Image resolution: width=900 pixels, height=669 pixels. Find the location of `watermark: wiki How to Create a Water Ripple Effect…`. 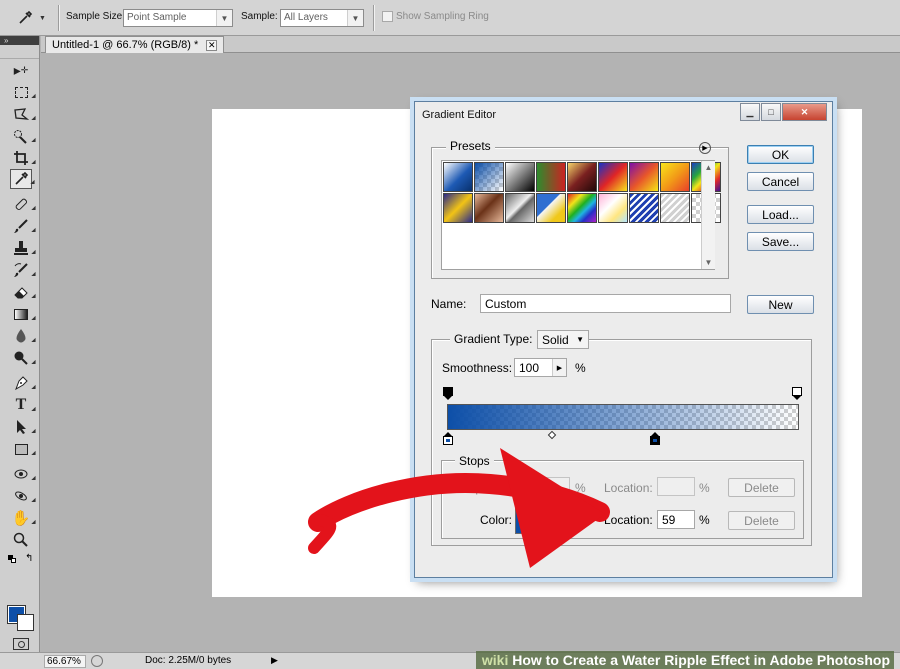

watermark: wiki How to Create a Water Ripple Effect… is located at coordinates (684, 660).